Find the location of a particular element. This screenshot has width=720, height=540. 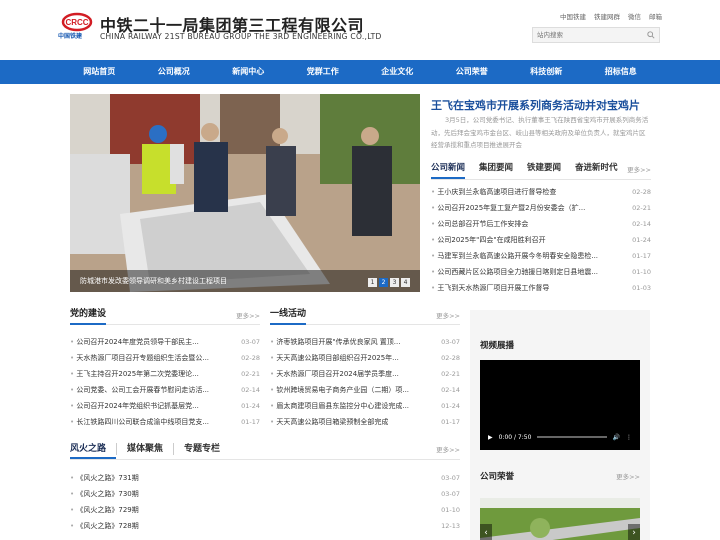

list-item: 公司召开2025年复工复产暨2月份安委会（扩...02-21 is located at coordinates (541, 208).